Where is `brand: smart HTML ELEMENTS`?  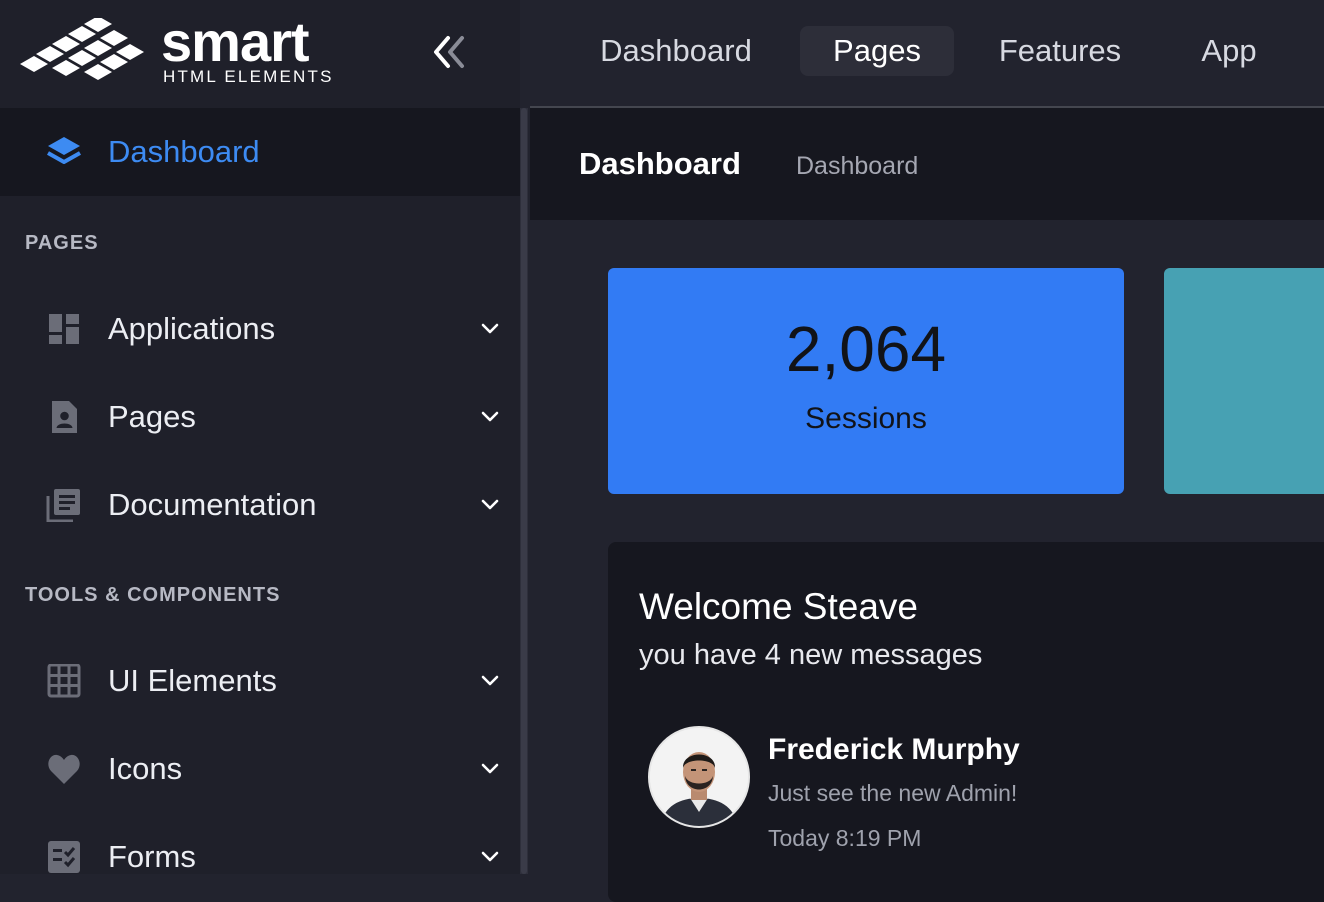
brand: smart HTML ELEMENTS is located at coordinates (260, 54).